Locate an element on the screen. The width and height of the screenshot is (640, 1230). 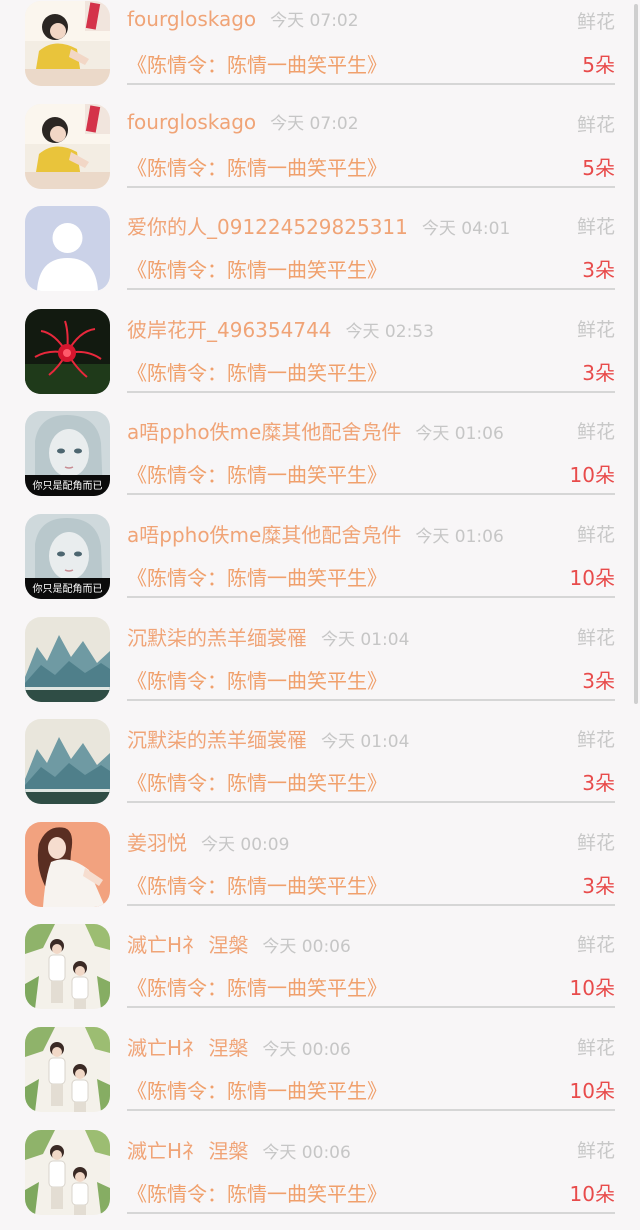
timestamp: 今天 00:09 is located at coordinates (245, 844).